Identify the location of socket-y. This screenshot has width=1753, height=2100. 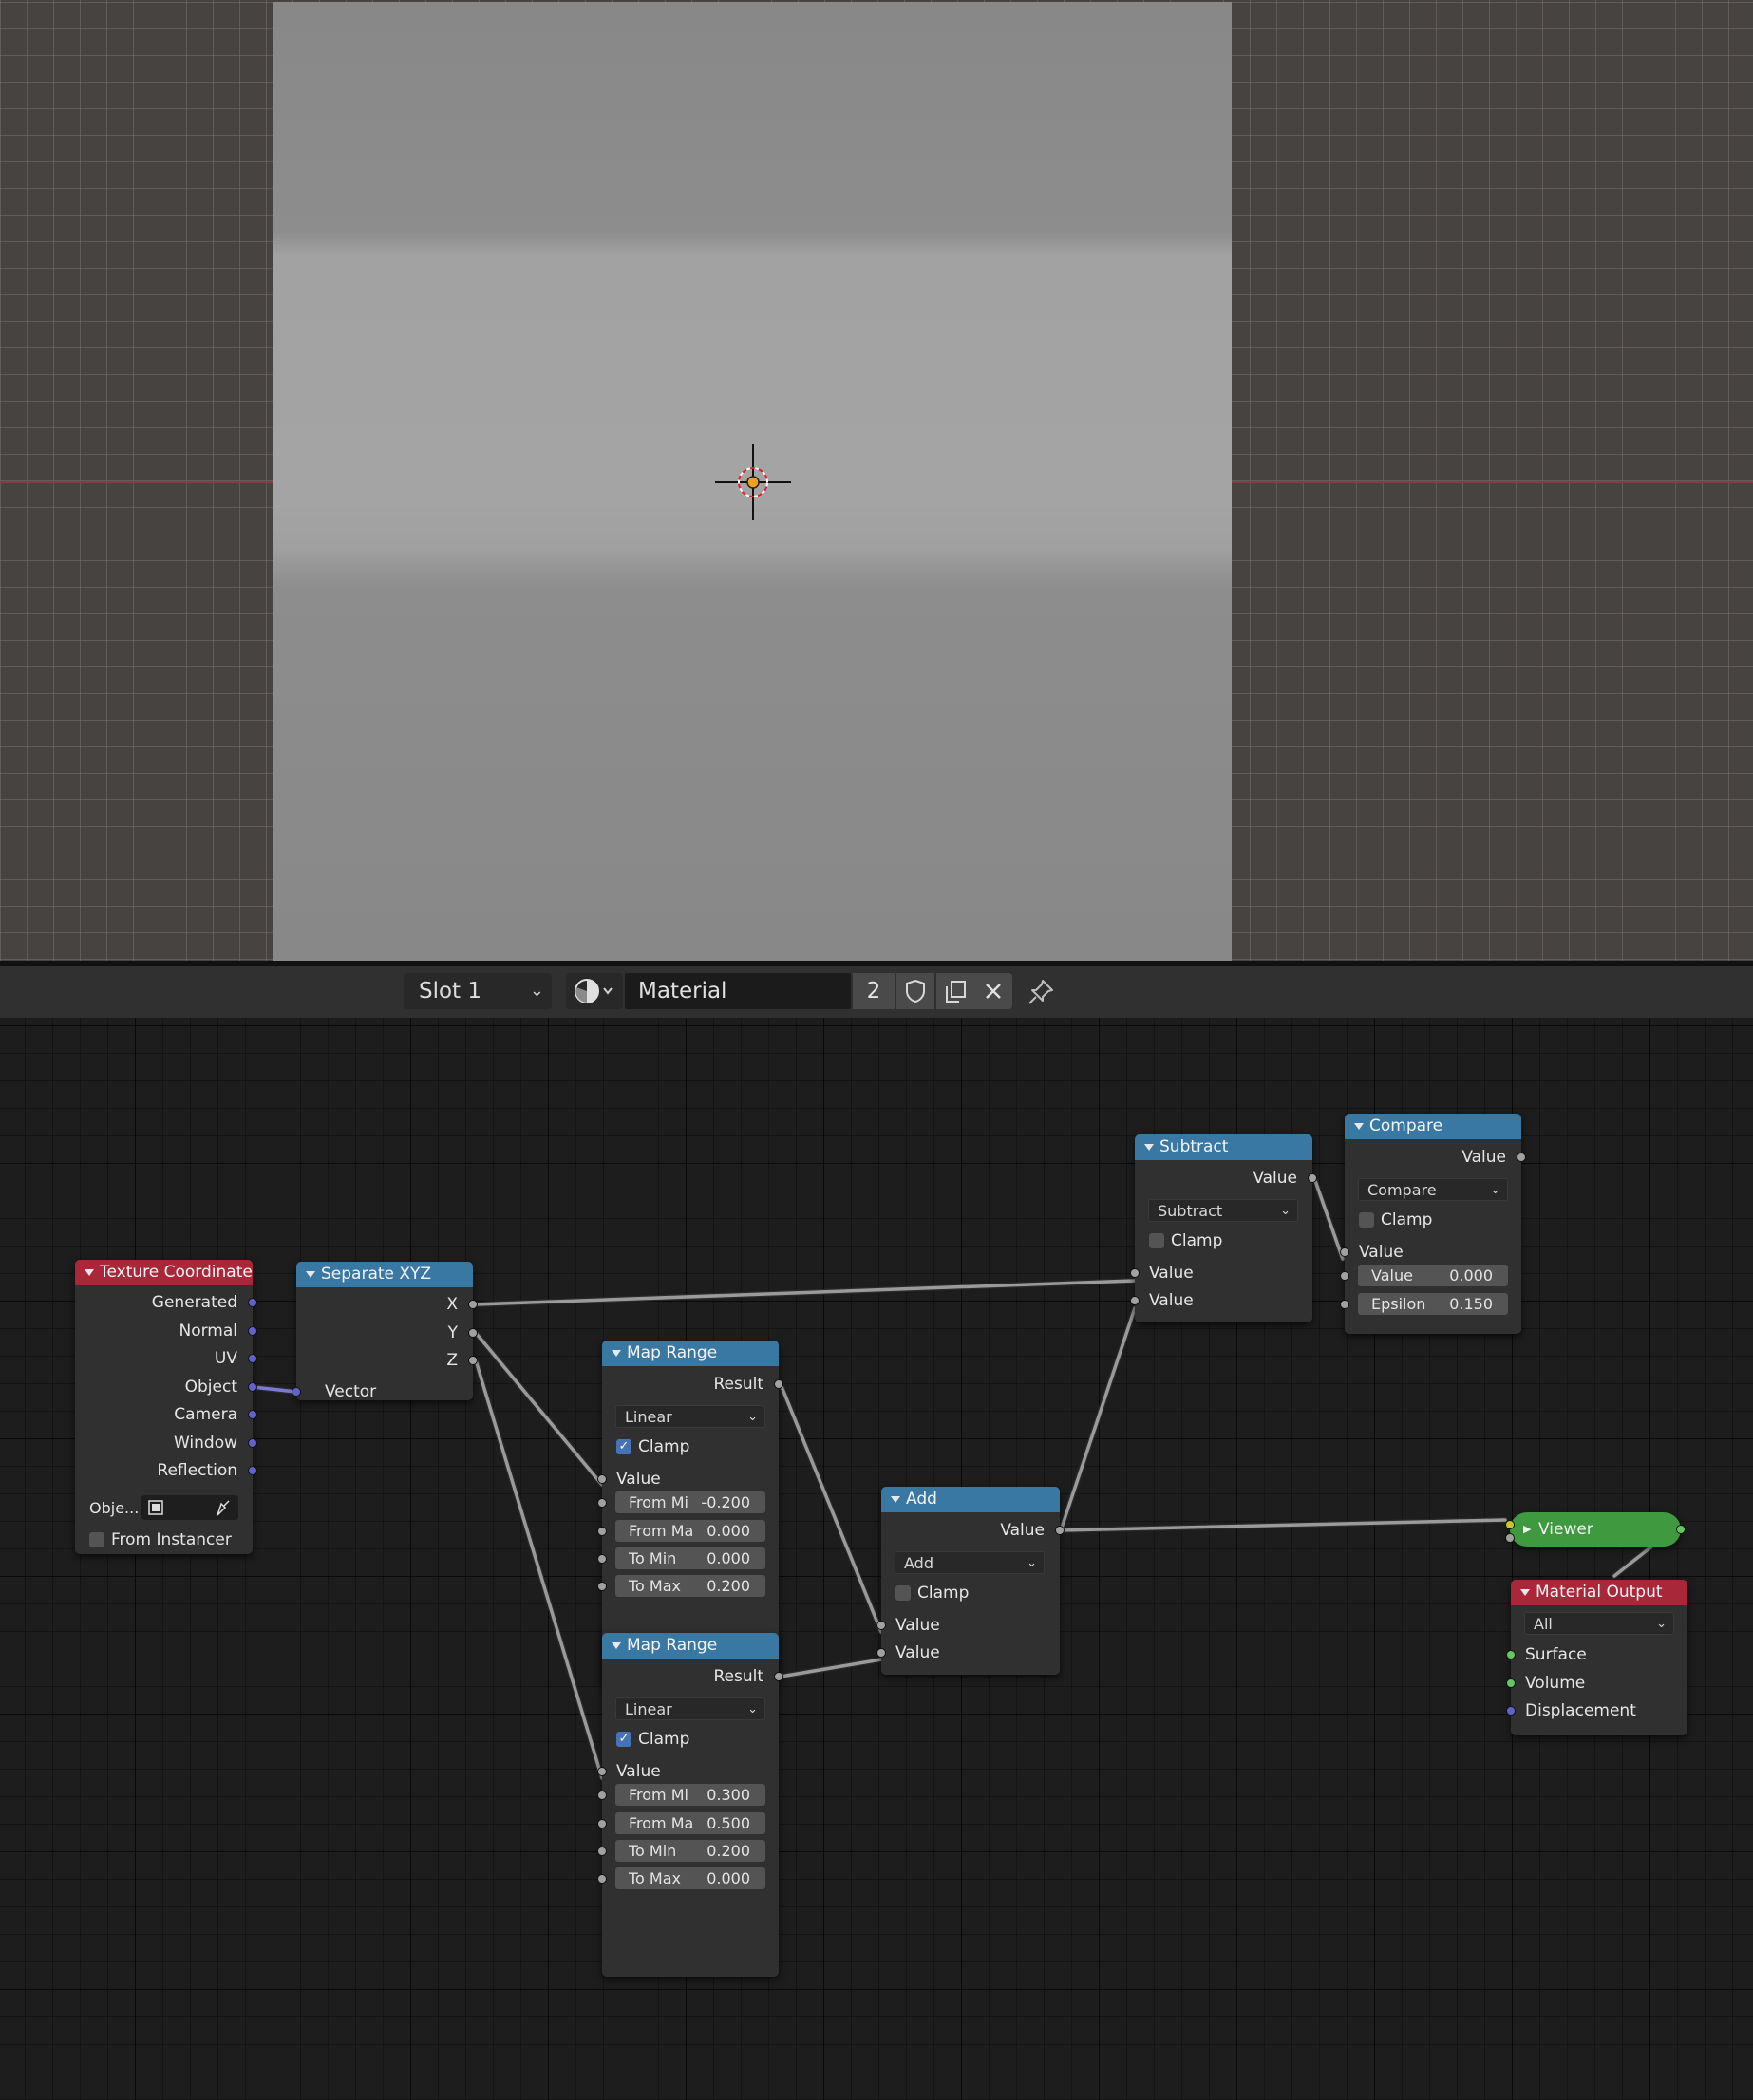
(473, 1333).